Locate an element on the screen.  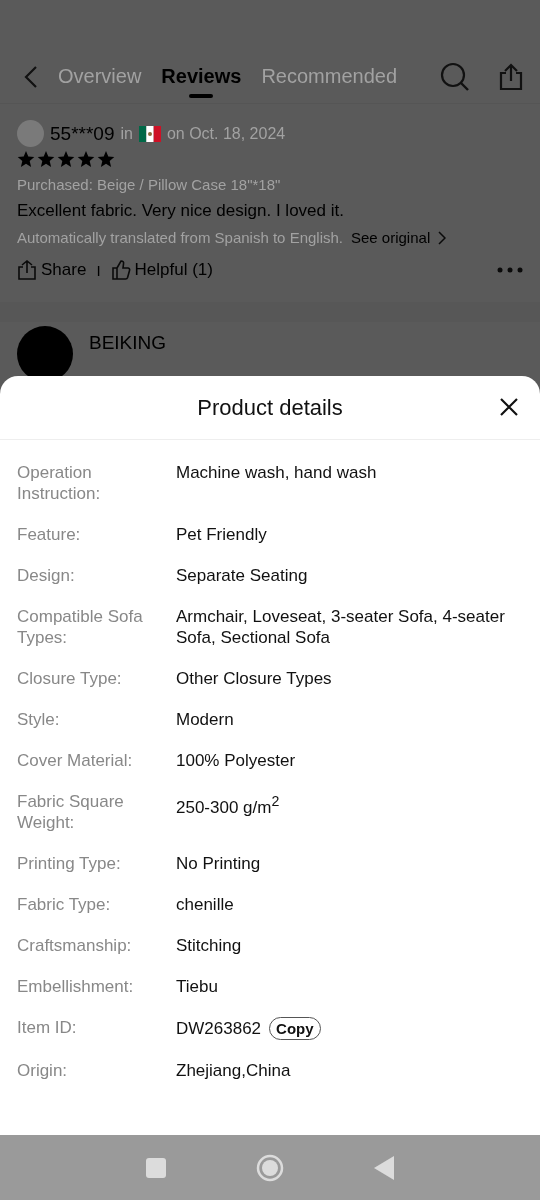
detail-label: Feature: is located at coordinates (49, 534).